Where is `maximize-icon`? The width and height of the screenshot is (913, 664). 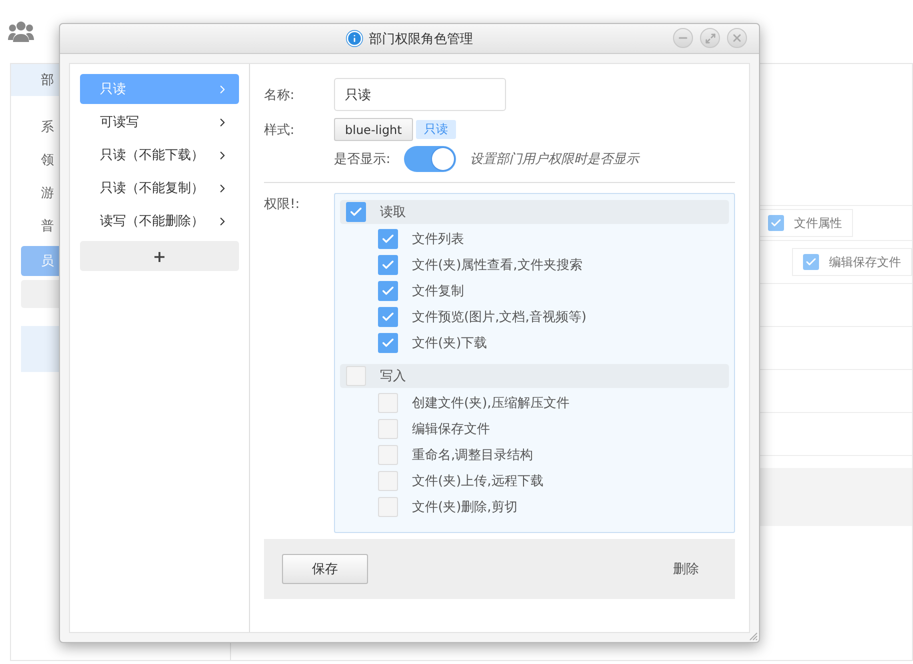
maximize-icon is located at coordinates (710, 38).